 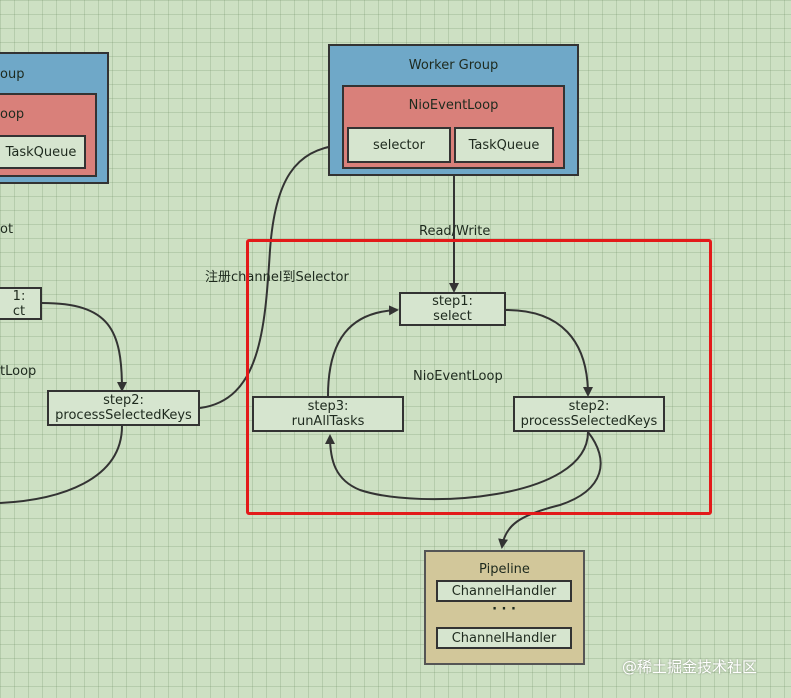 I want to click on left-side-text-2: tLoop, so click(x=18, y=371).